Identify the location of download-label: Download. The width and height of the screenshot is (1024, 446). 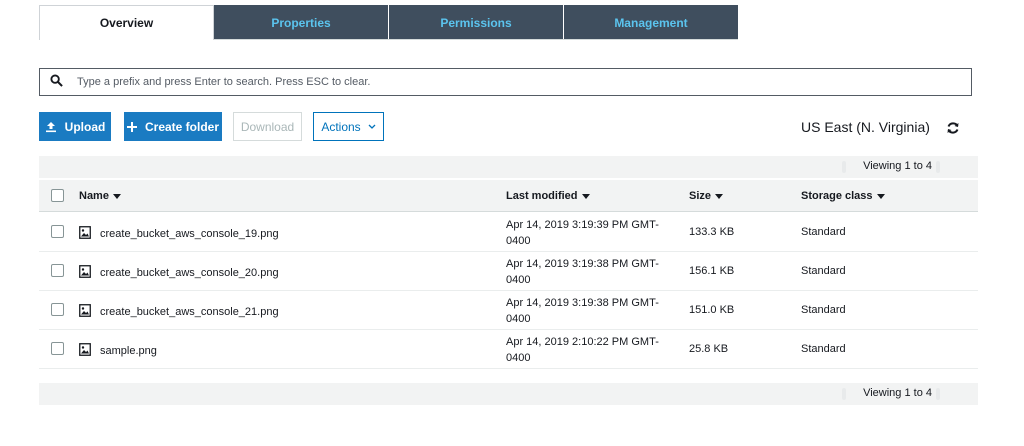
(267, 126).